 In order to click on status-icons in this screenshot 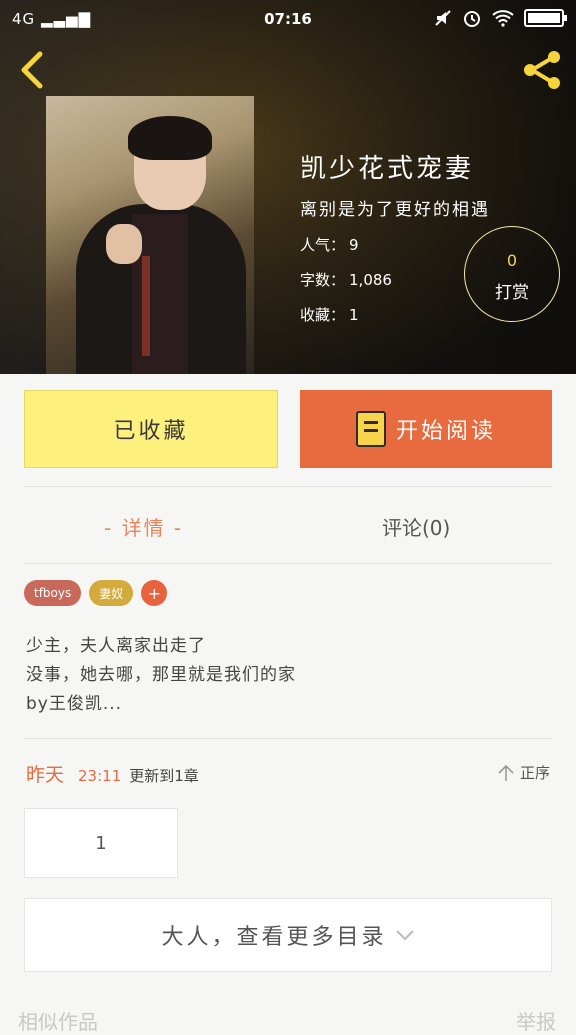, I will do `click(500, 18)`.